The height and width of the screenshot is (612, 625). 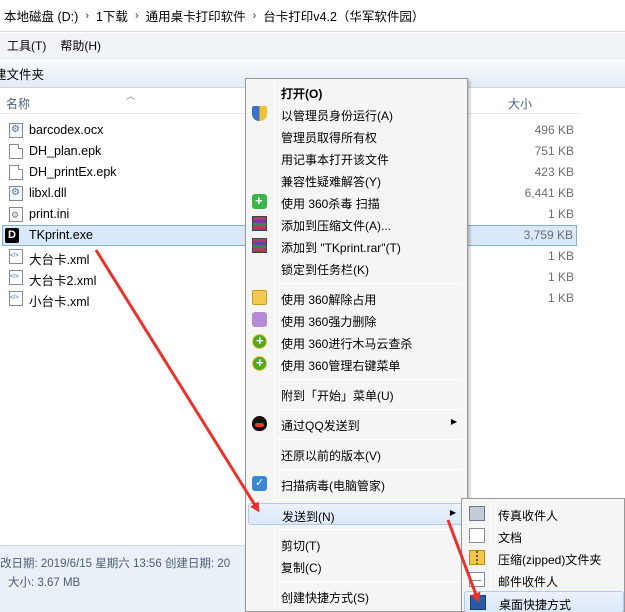 I want to click on menu-item-manage-menu-360: 使用 360管理右键菜单, so click(x=356, y=364).